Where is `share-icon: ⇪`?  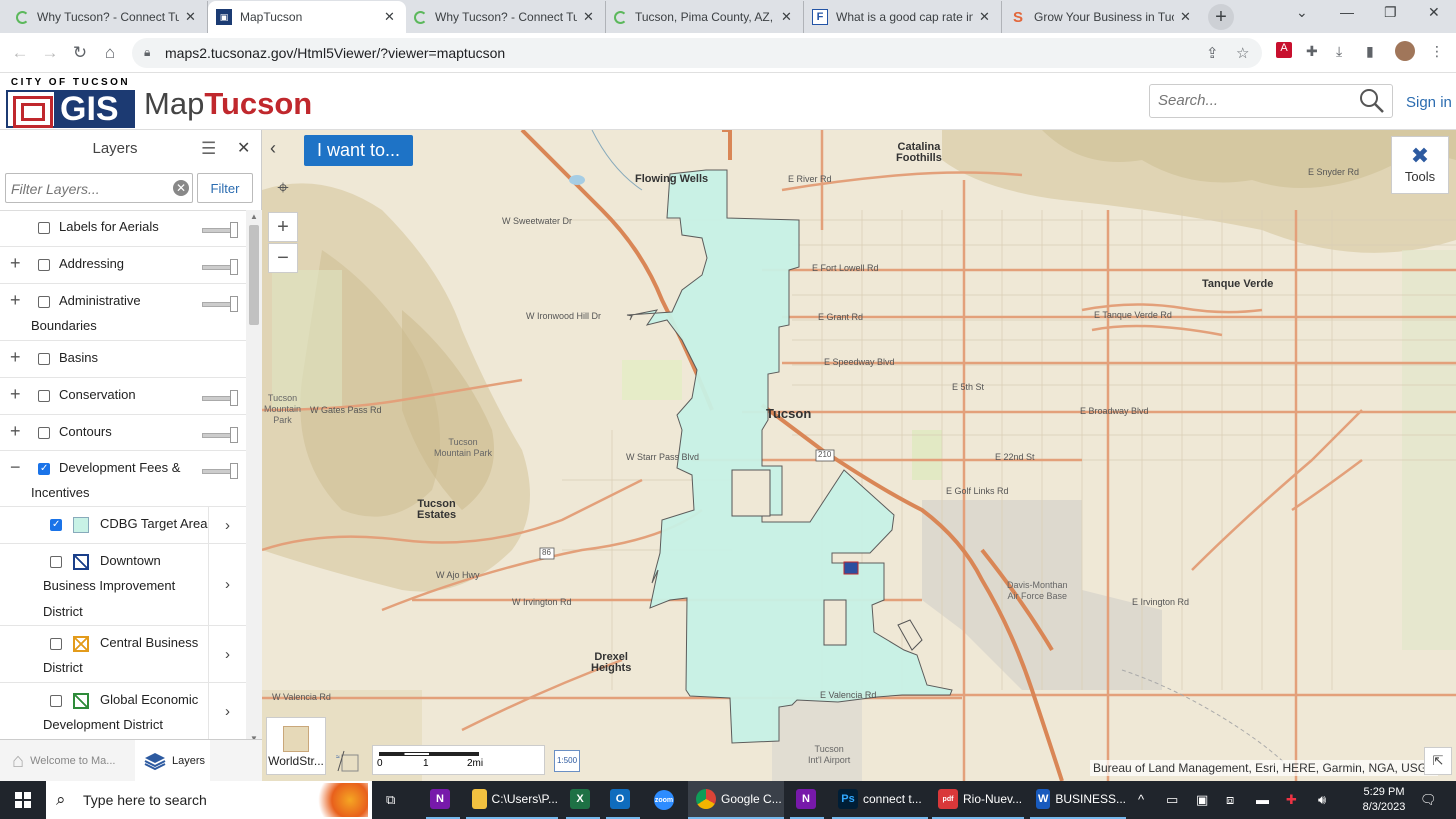 share-icon: ⇪ is located at coordinates (1212, 53).